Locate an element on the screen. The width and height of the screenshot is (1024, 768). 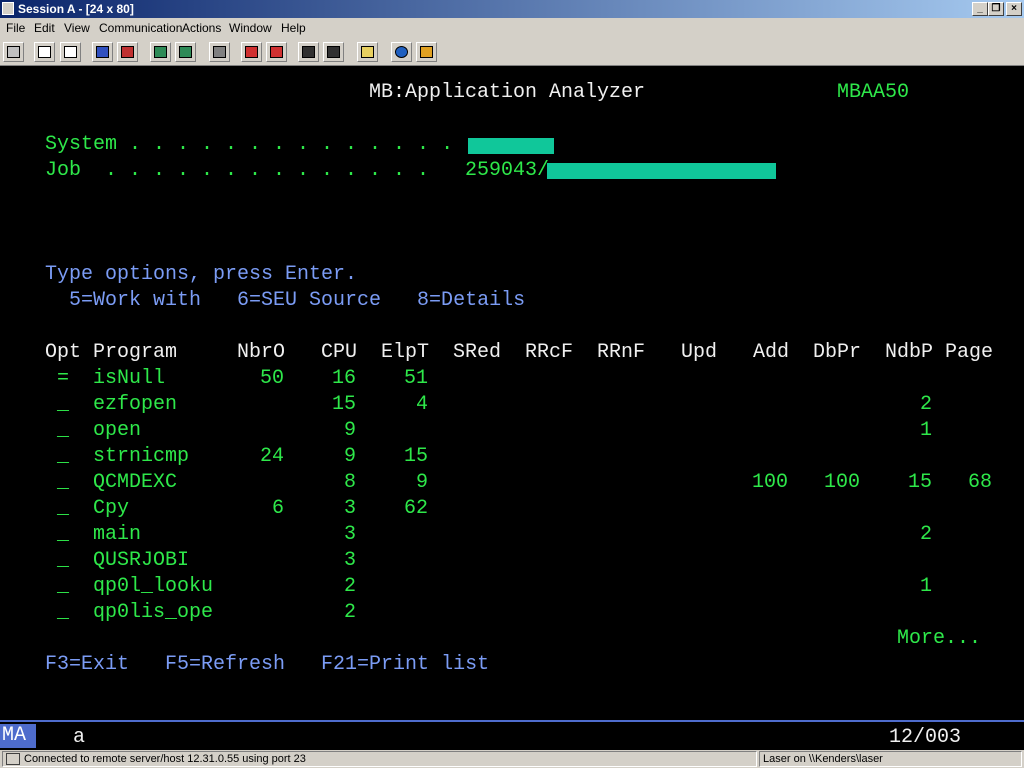
close-button: × is located at coordinates (1014, 9).